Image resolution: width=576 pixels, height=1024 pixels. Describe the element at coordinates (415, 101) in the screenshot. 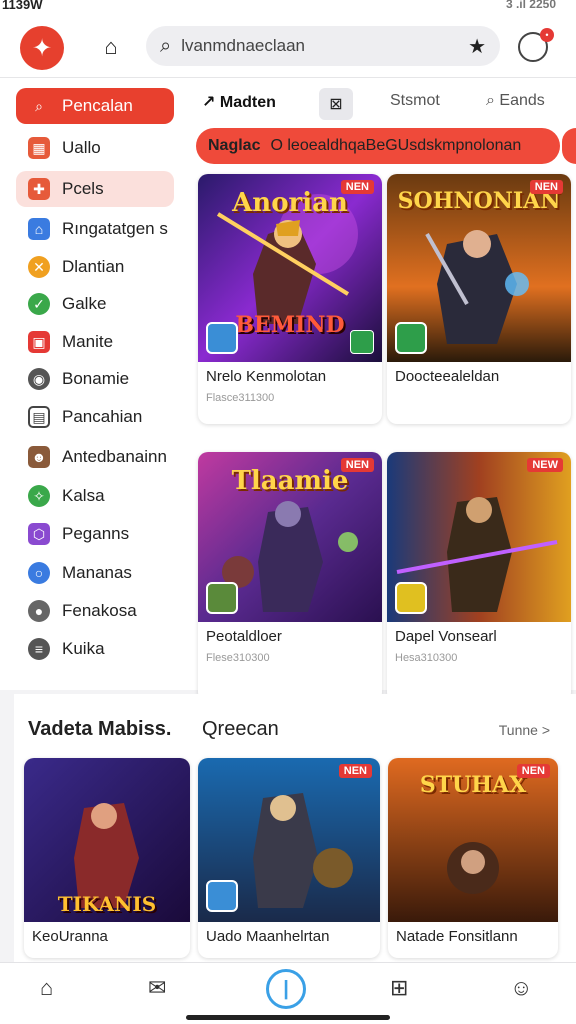

I see `tab-second: Stsmot` at that location.